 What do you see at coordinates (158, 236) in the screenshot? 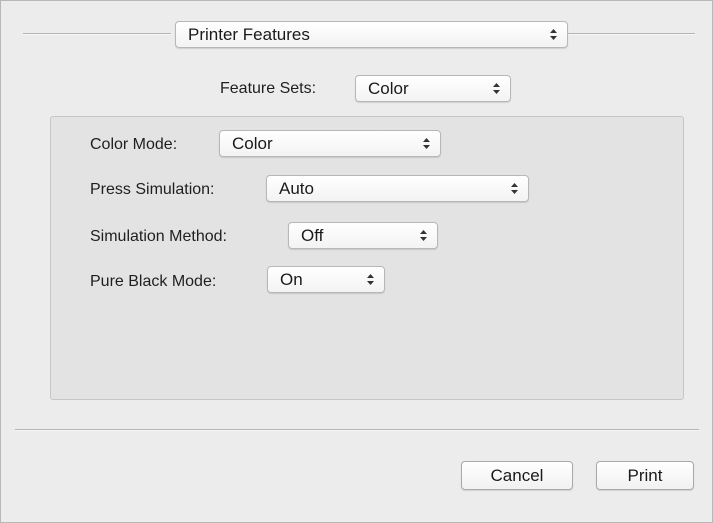
I see `simulation-method-label: Simulation Method:` at bounding box center [158, 236].